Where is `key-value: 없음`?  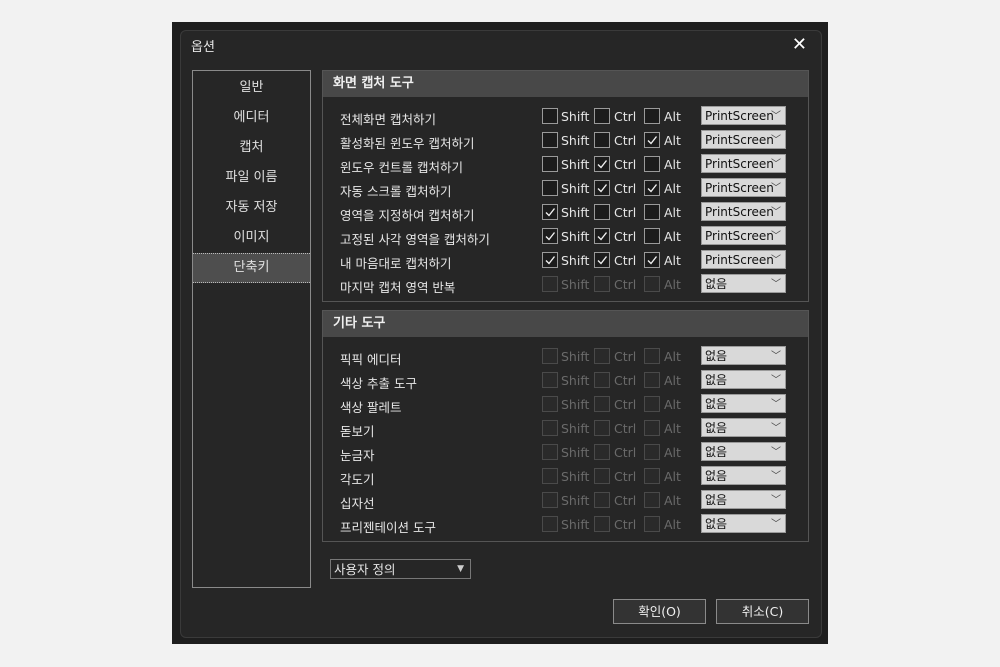
key-value: 없음 is located at coordinates (716, 500).